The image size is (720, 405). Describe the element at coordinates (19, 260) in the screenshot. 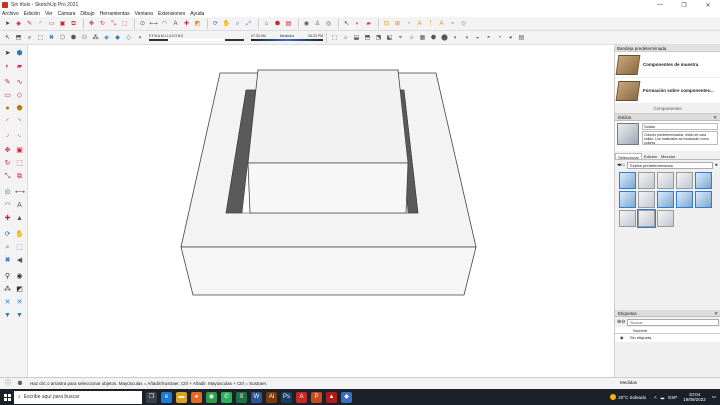

I see `previous-view-icon: ◀` at that location.